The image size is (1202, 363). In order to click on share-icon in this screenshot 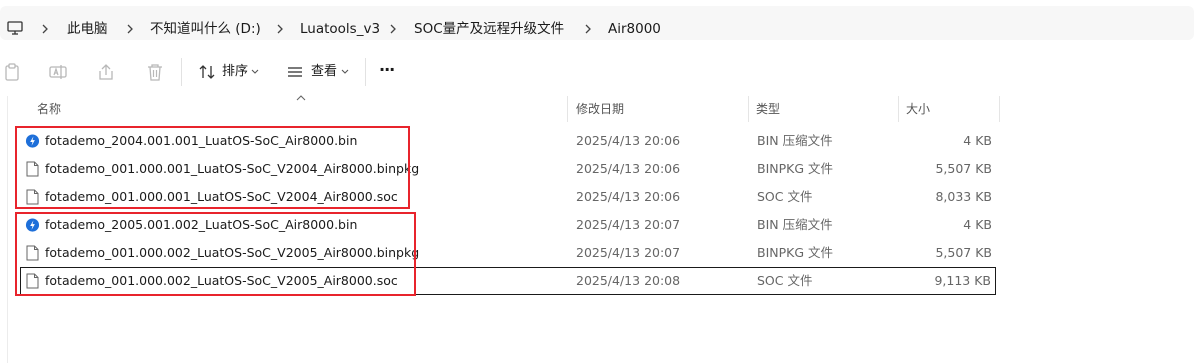, I will do `click(106, 72)`.